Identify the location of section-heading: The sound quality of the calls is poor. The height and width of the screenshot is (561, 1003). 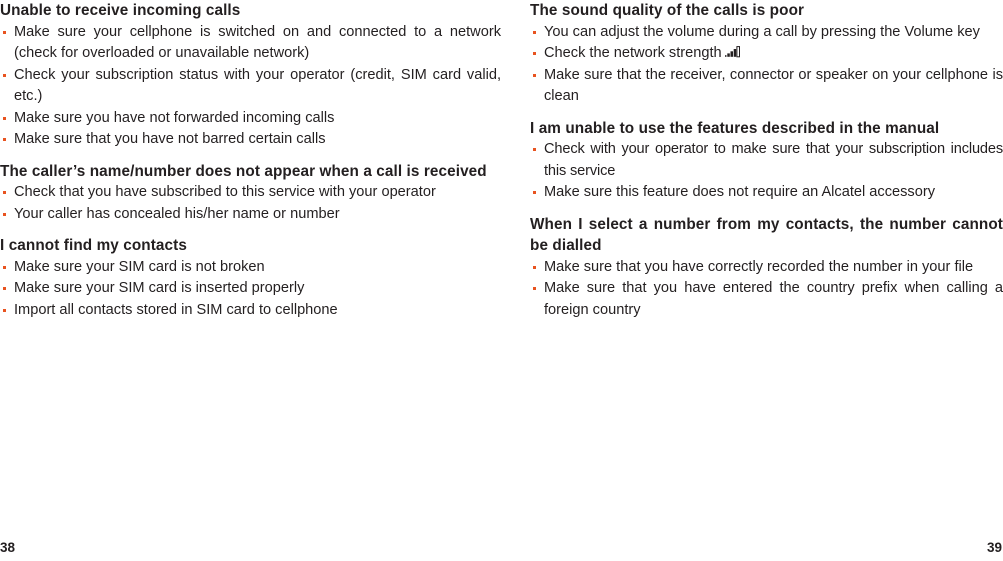
(667, 10).